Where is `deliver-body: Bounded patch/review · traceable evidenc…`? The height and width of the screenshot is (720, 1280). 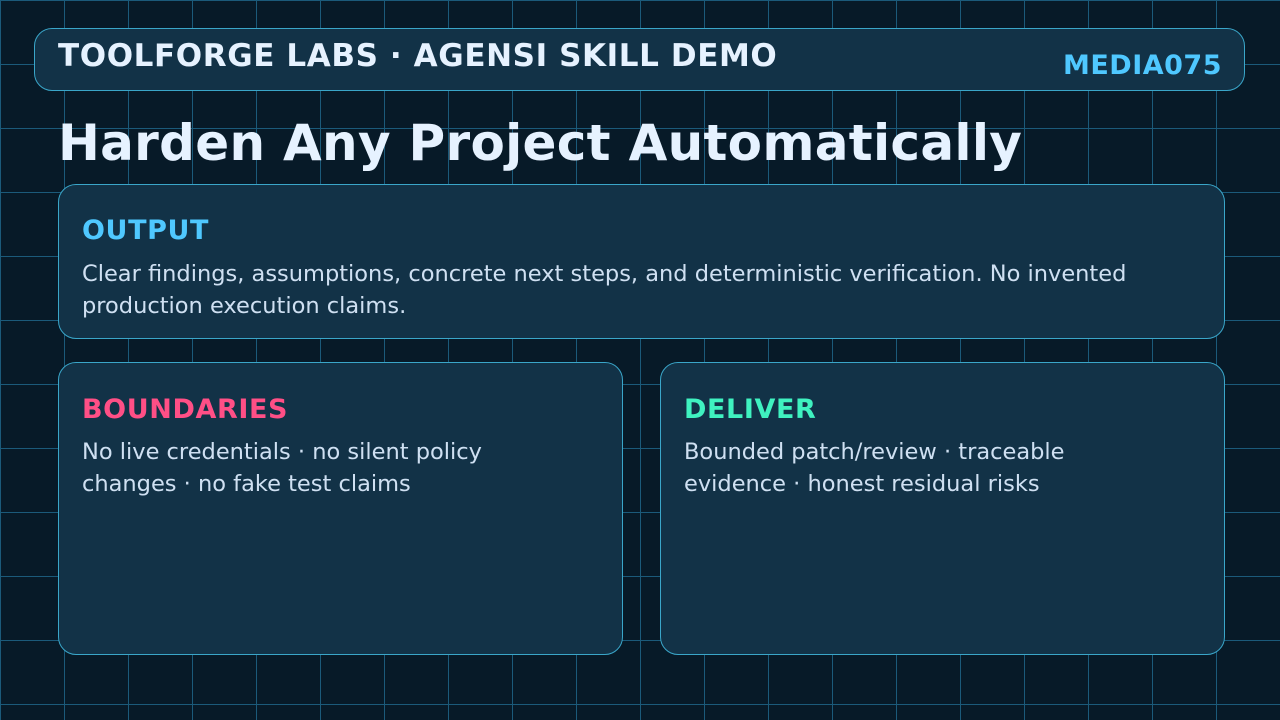
deliver-body: Bounded patch/review · traceable evidenc… is located at coordinates (874, 468).